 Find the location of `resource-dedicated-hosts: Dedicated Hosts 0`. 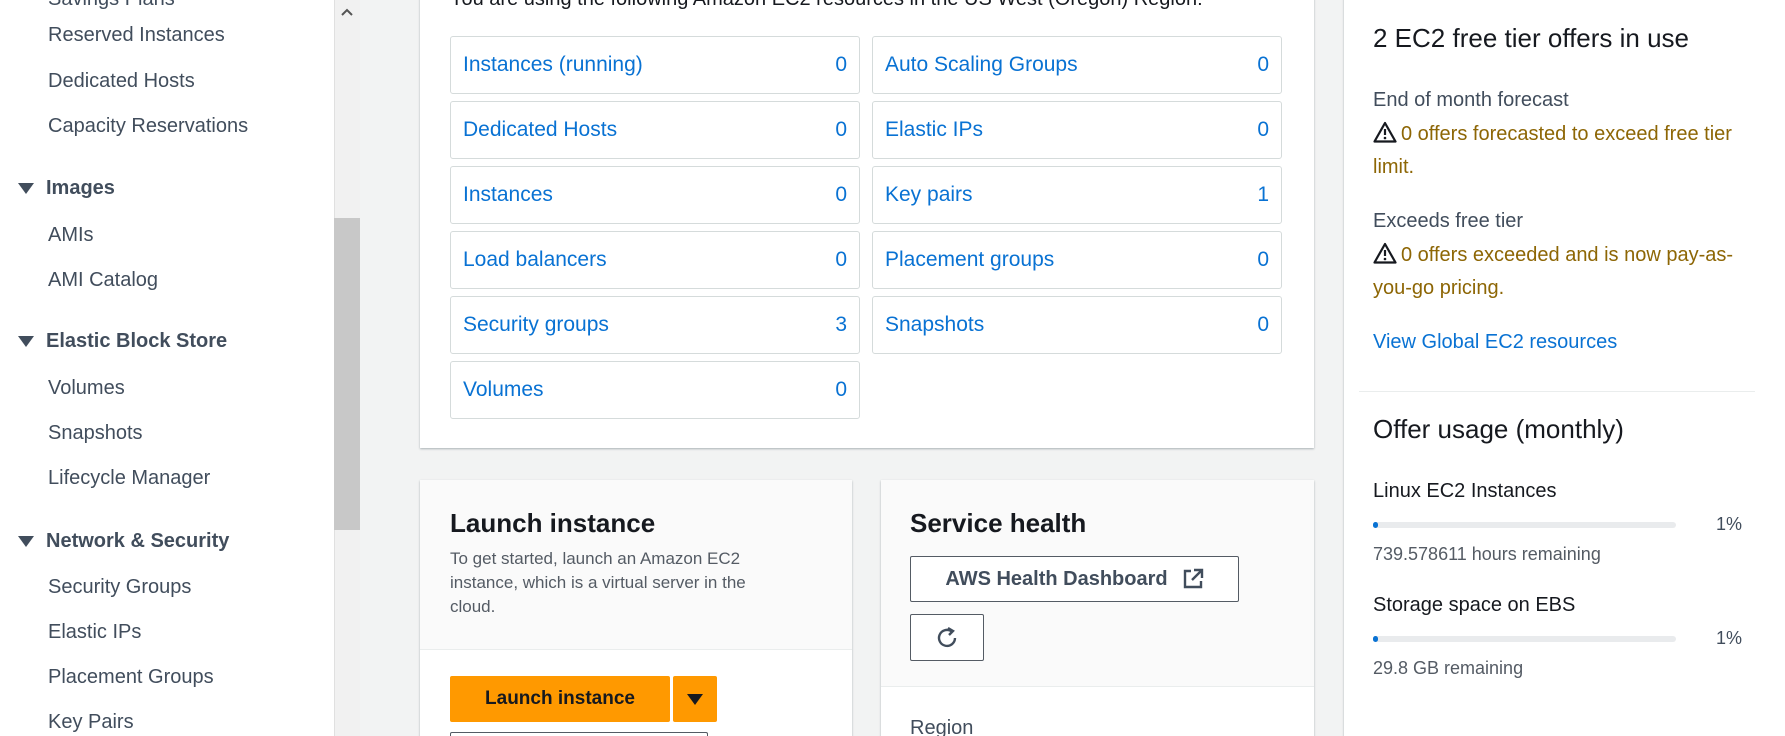

resource-dedicated-hosts: Dedicated Hosts 0 is located at coordinates (655, 130).